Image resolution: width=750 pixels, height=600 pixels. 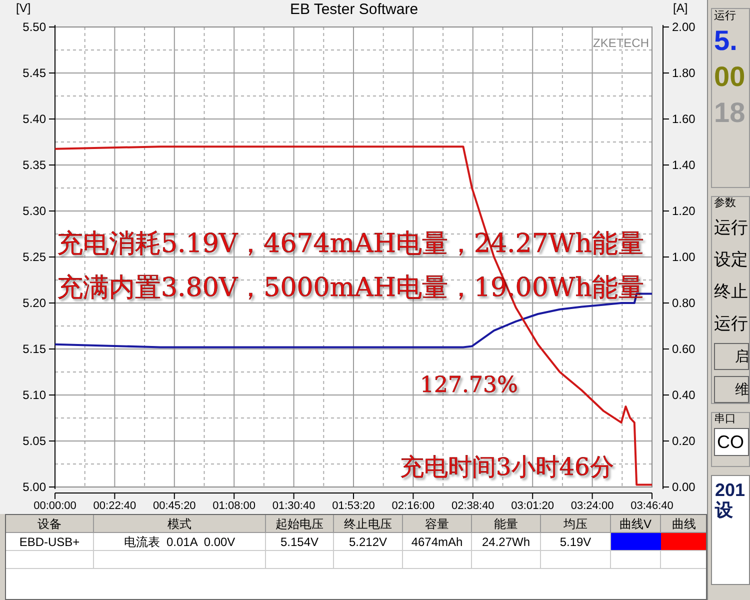 I want to click on table-cell: 5.154V, so click(x=300, y=542).